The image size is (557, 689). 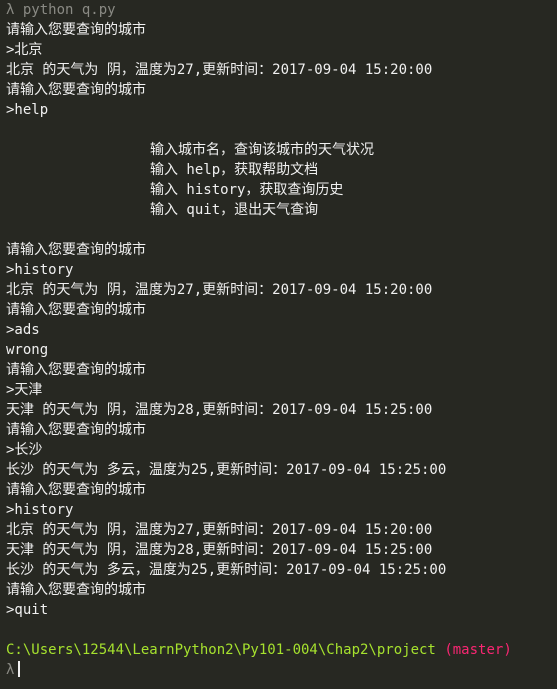 What do you see at coordinates (24, 450) in the screenshot?
I see `input-echo-line: >长沙` at bounding box center [24, 450].